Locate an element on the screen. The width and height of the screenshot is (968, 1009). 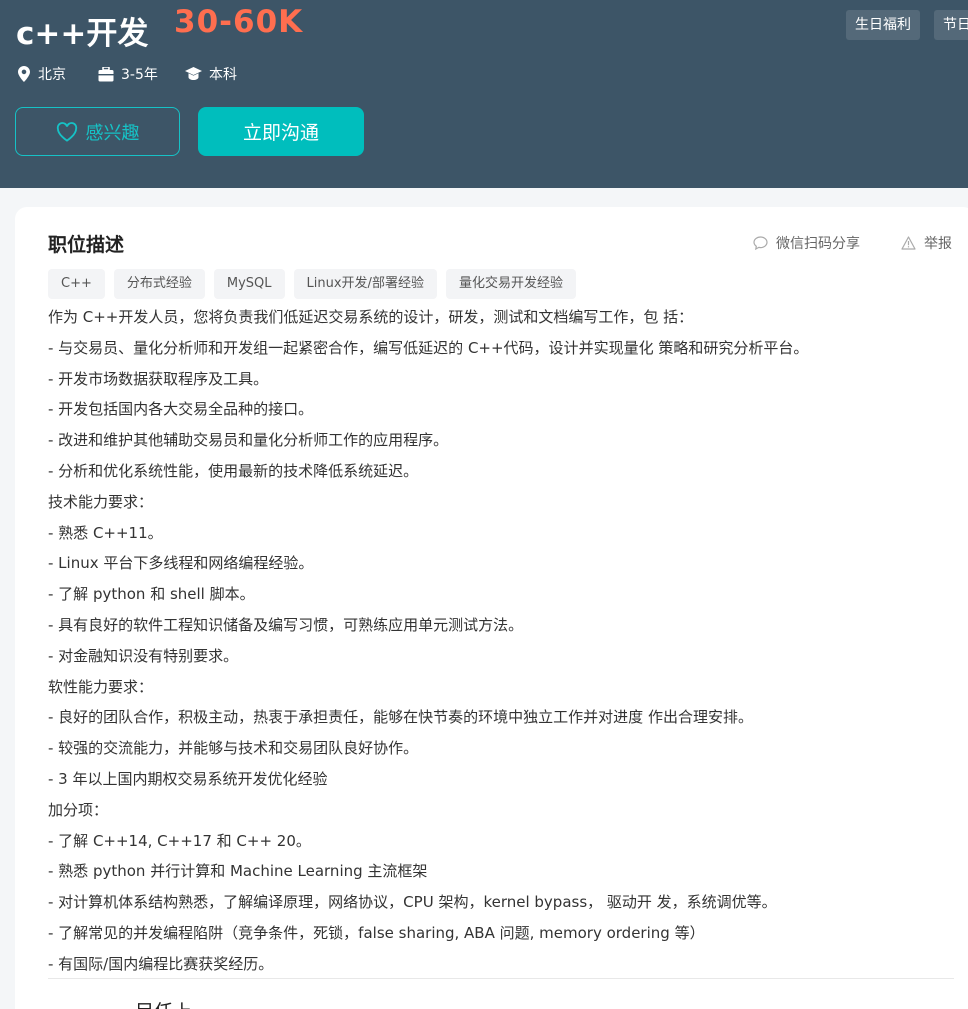
description-line: - 熟悉 C++11。 is located at coordinates (105, 532).